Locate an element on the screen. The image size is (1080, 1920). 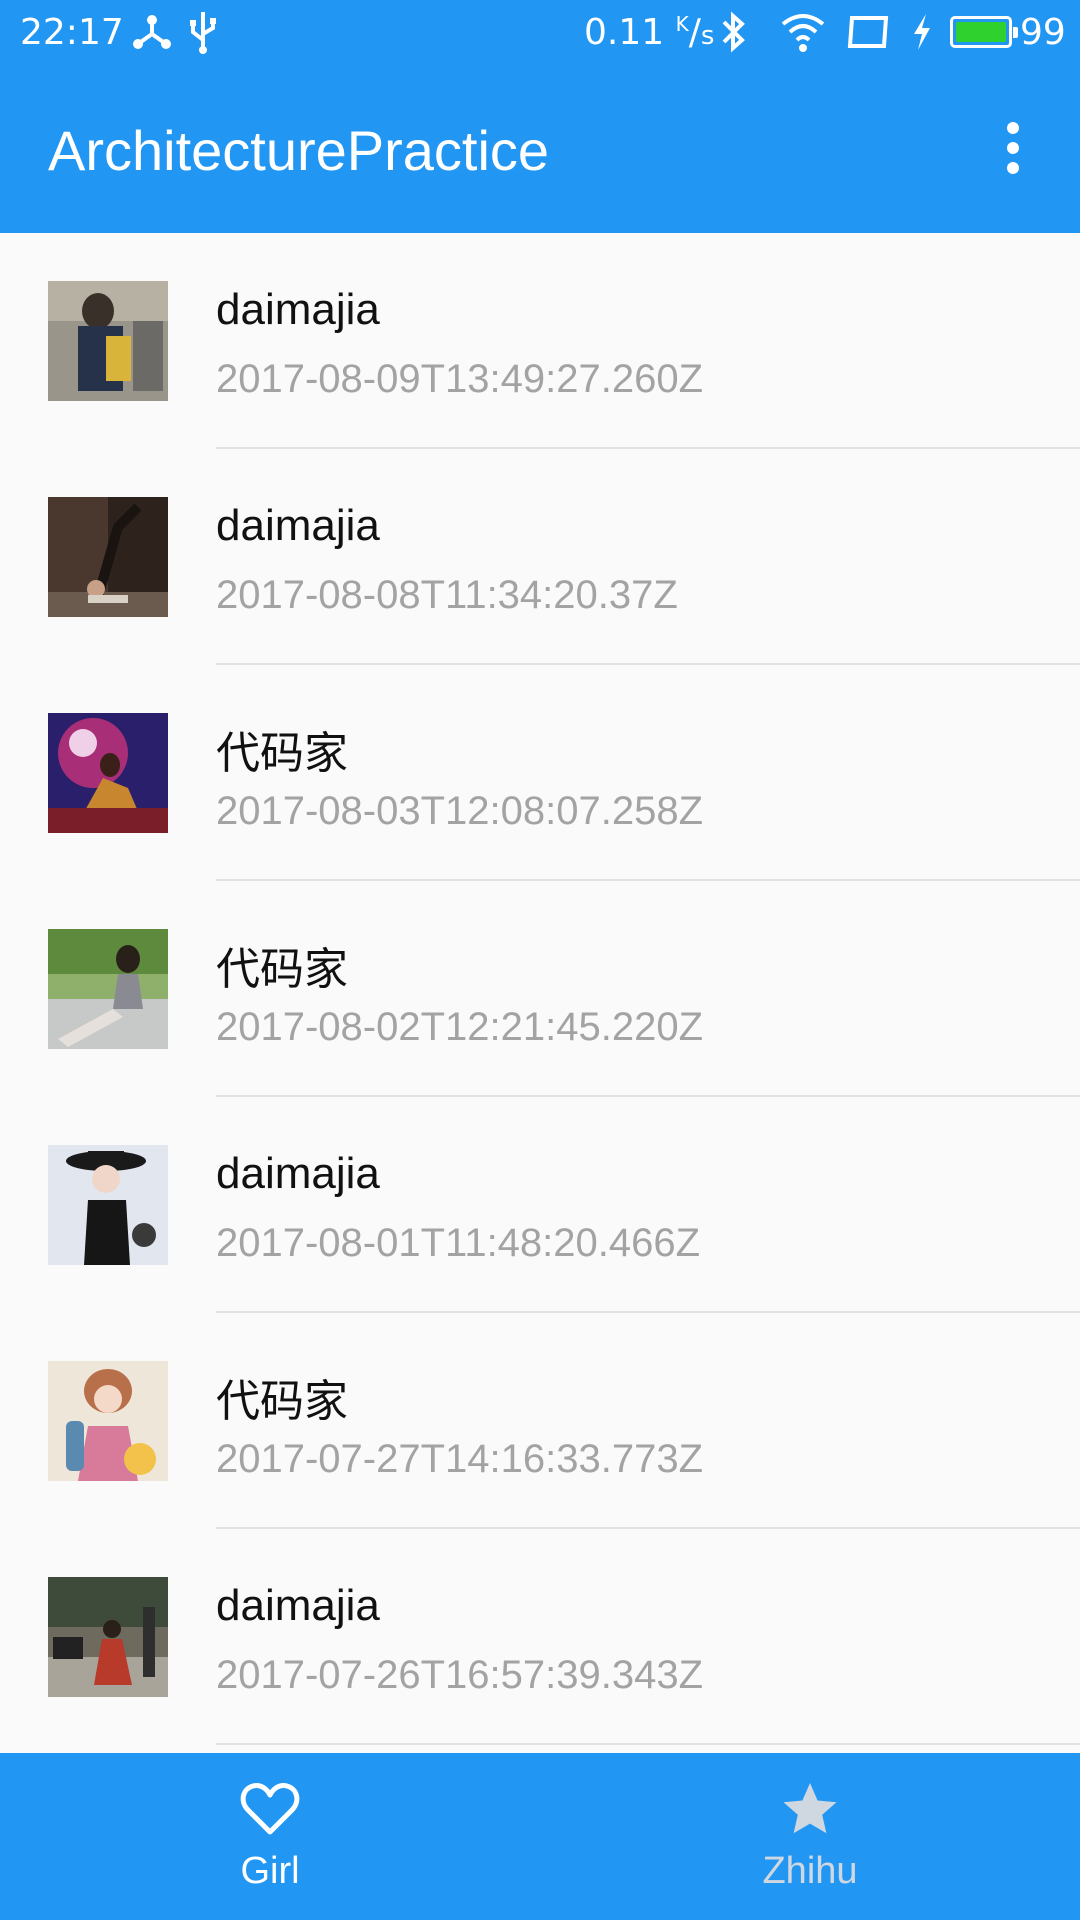
battery-level: 99 is located at coordinates (1043, 32).